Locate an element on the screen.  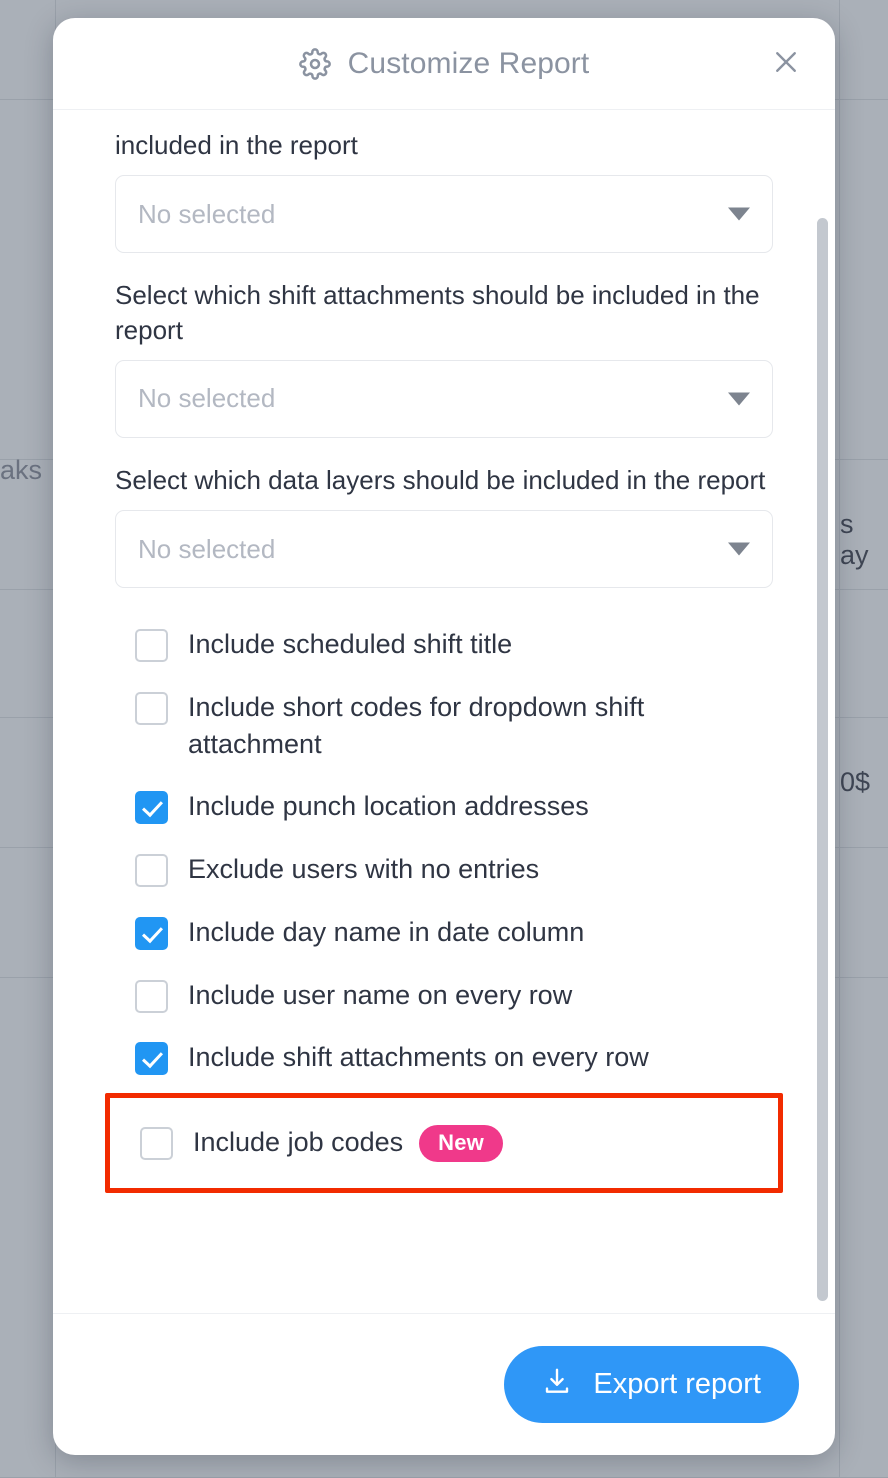
export-report-button: Export report is located at coordinates (651, 1384).